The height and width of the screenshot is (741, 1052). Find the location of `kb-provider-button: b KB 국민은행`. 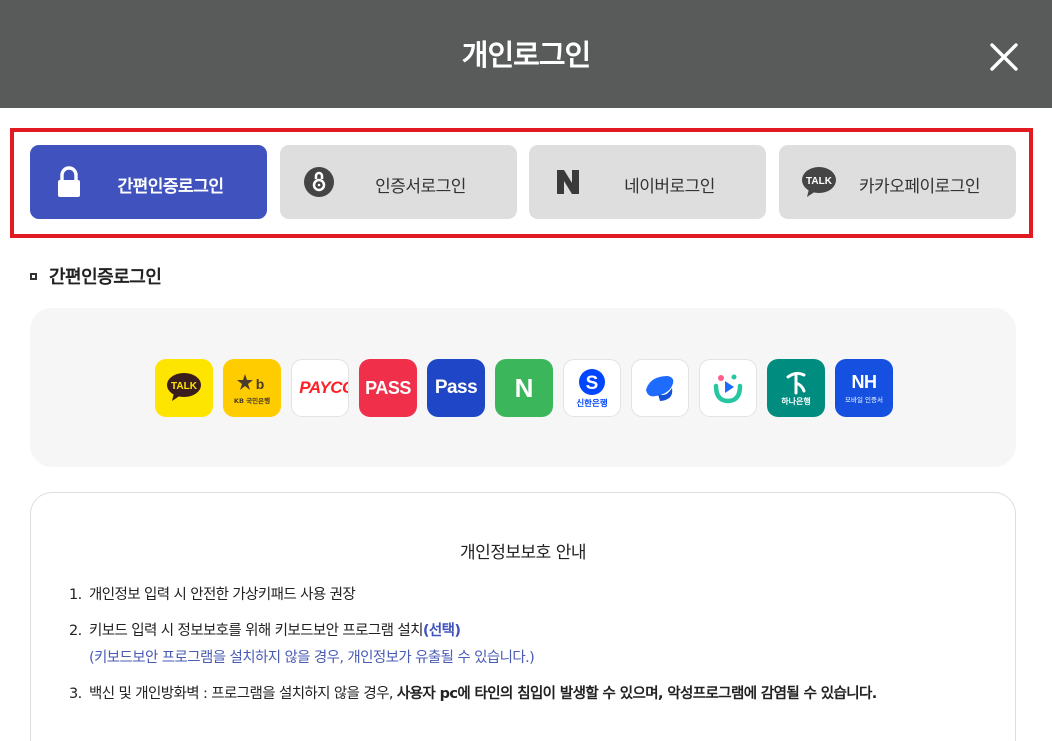

kb-provider-button: b KB 국민은행 is located at coordinates (252, 388).